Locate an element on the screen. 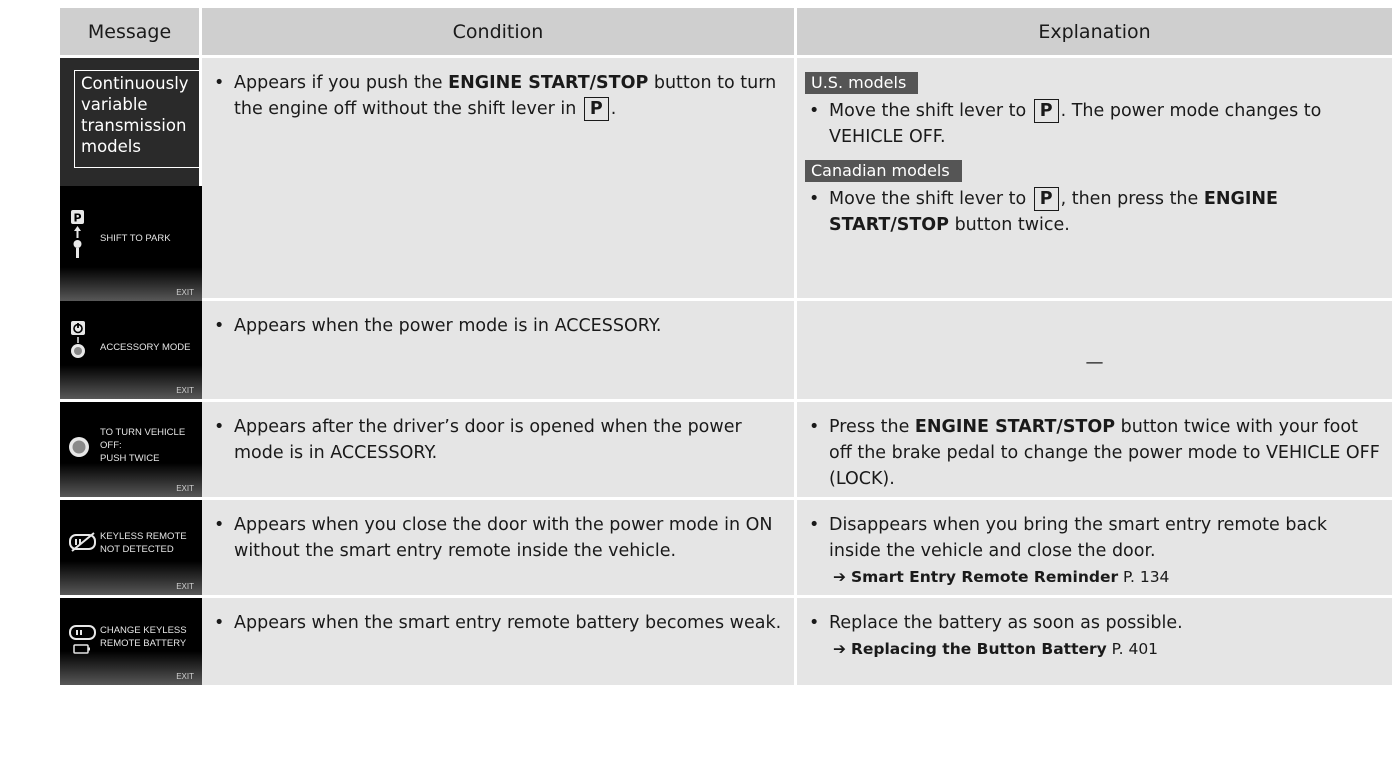 The width and height of the screenshot is (1396, 777). screen-text: TO TURN VEHICLE OFF: PUSH TWICE is located at coordinates (142, 445).